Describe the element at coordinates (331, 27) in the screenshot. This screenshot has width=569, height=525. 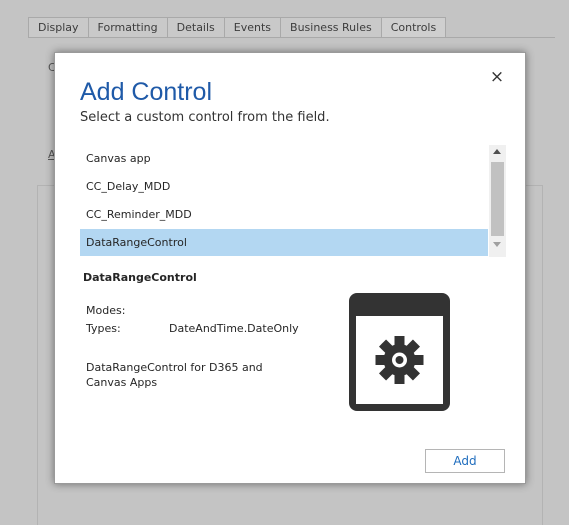
I see `tab-business-rules: Business Rules` at that location.